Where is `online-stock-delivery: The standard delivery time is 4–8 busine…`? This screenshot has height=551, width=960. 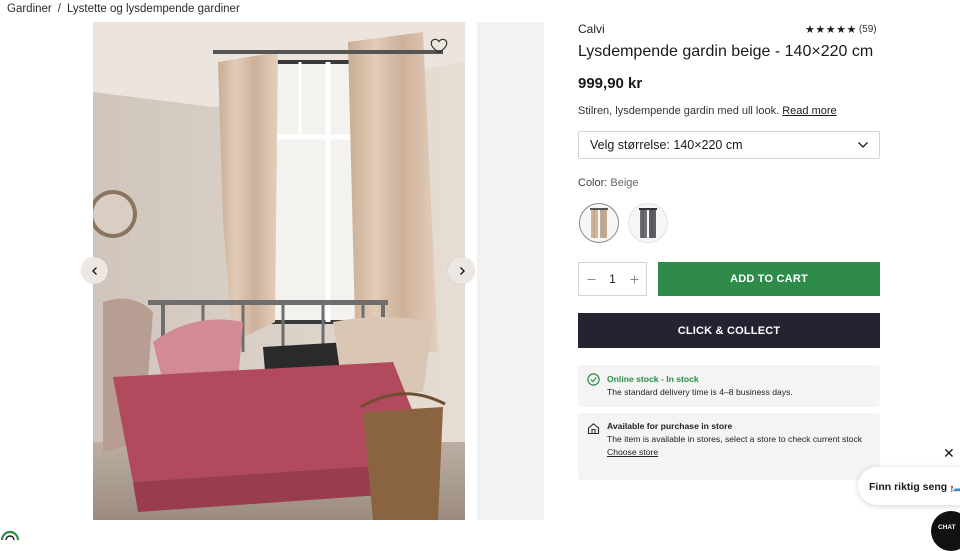
online-stock-delivery: The standard delivery time is 4–8 busine… is located at coordinates (700, 392).